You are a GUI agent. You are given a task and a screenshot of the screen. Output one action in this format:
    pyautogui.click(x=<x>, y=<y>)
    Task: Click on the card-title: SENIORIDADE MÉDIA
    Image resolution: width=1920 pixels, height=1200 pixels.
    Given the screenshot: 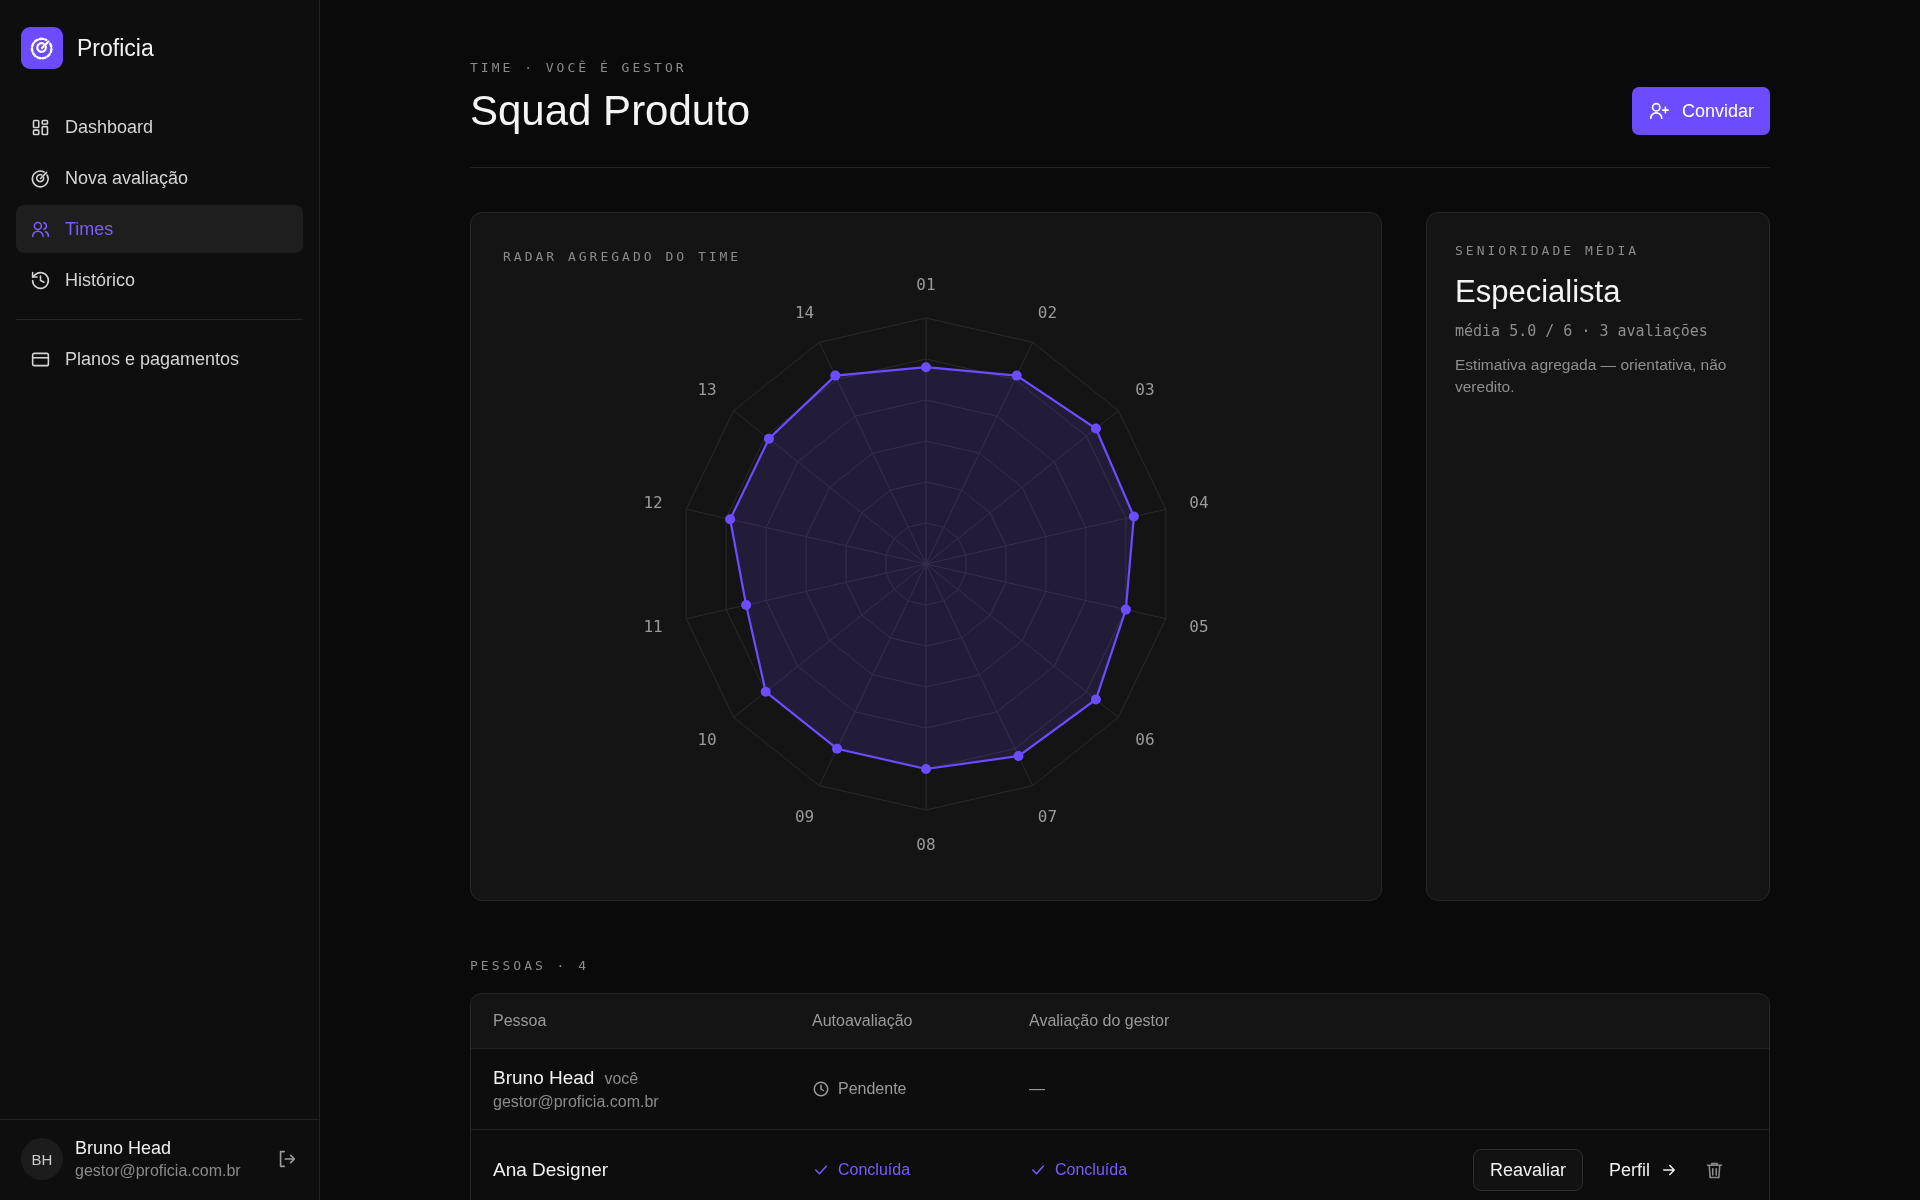 What is the action you would take?
    pyautogui.click(x=1548, y=250)
    